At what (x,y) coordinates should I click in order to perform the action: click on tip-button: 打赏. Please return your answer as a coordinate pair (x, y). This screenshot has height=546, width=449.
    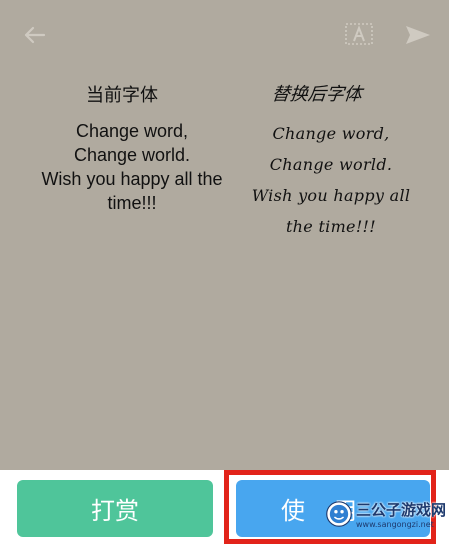
    Looking at the image, I should click on (115, 508).